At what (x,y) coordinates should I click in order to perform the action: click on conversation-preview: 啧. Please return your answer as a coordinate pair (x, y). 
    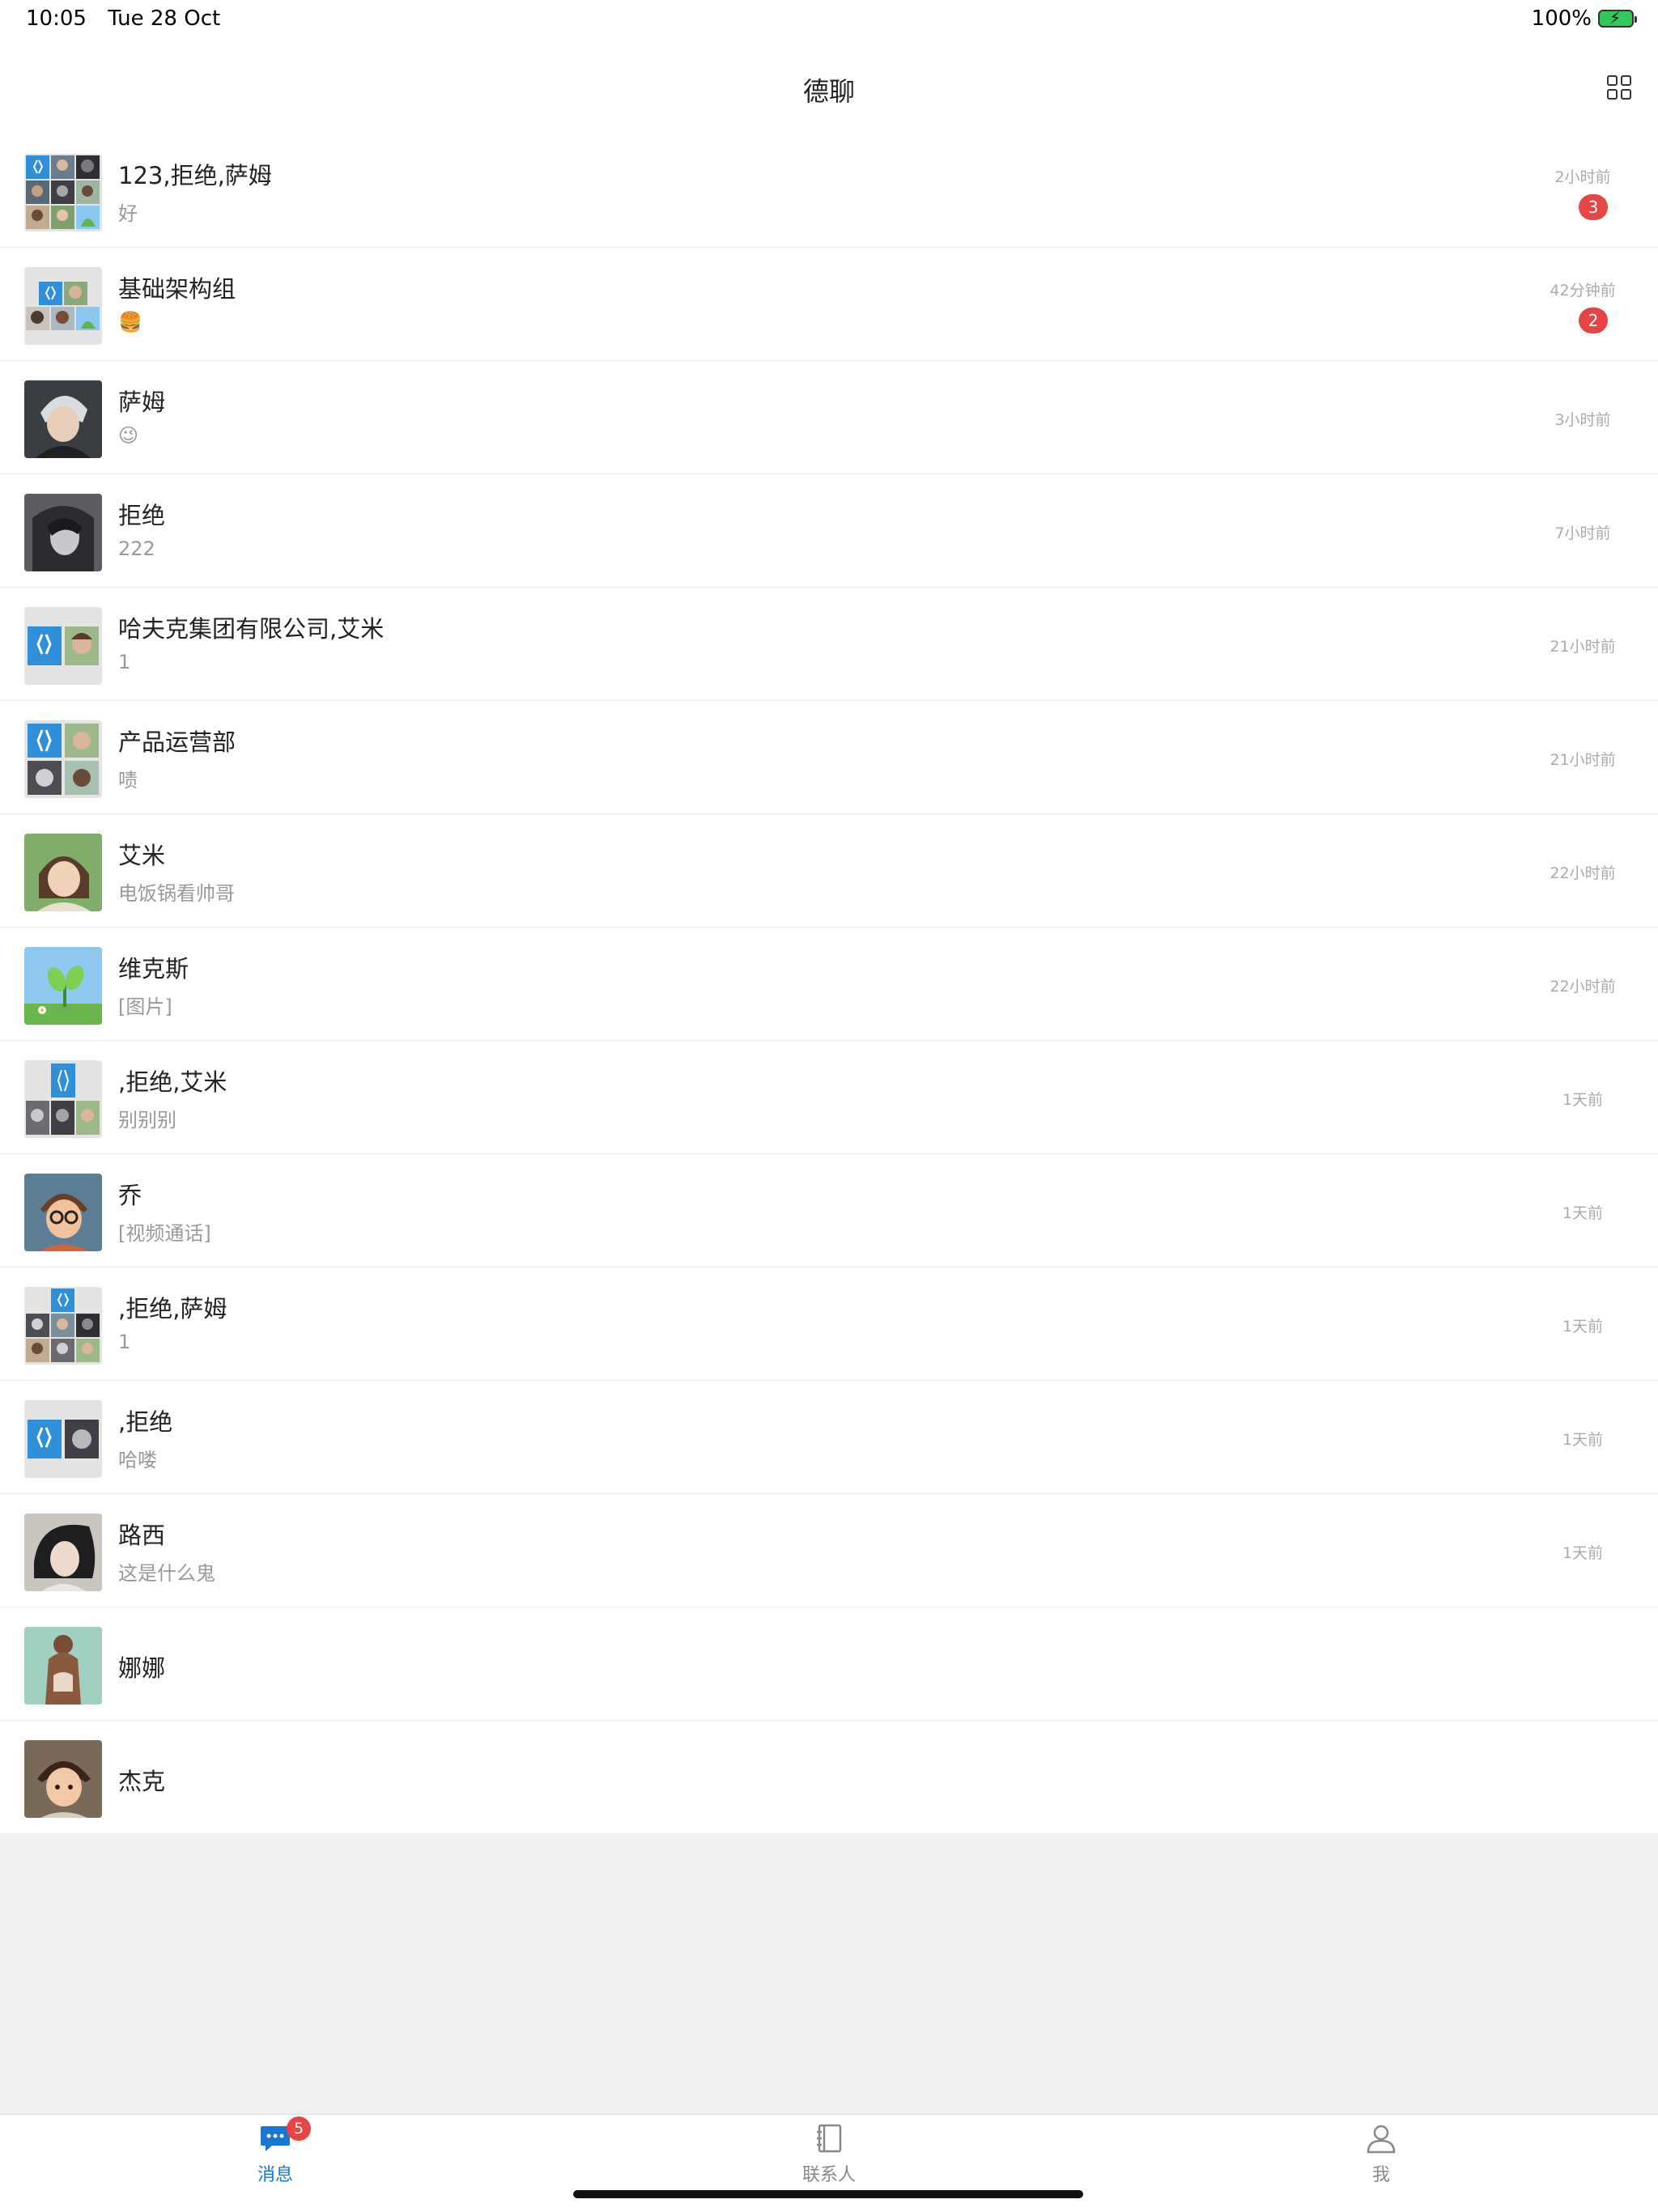
    Looking at the image, I should click on (128, 780).